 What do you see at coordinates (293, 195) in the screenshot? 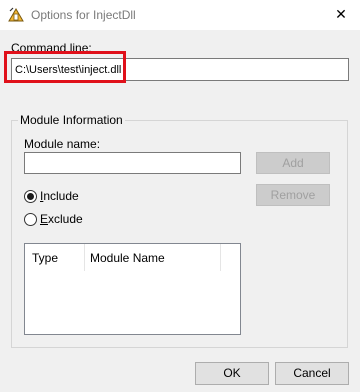
I see `remove-button: Remove` at bounding box center [293, 195].